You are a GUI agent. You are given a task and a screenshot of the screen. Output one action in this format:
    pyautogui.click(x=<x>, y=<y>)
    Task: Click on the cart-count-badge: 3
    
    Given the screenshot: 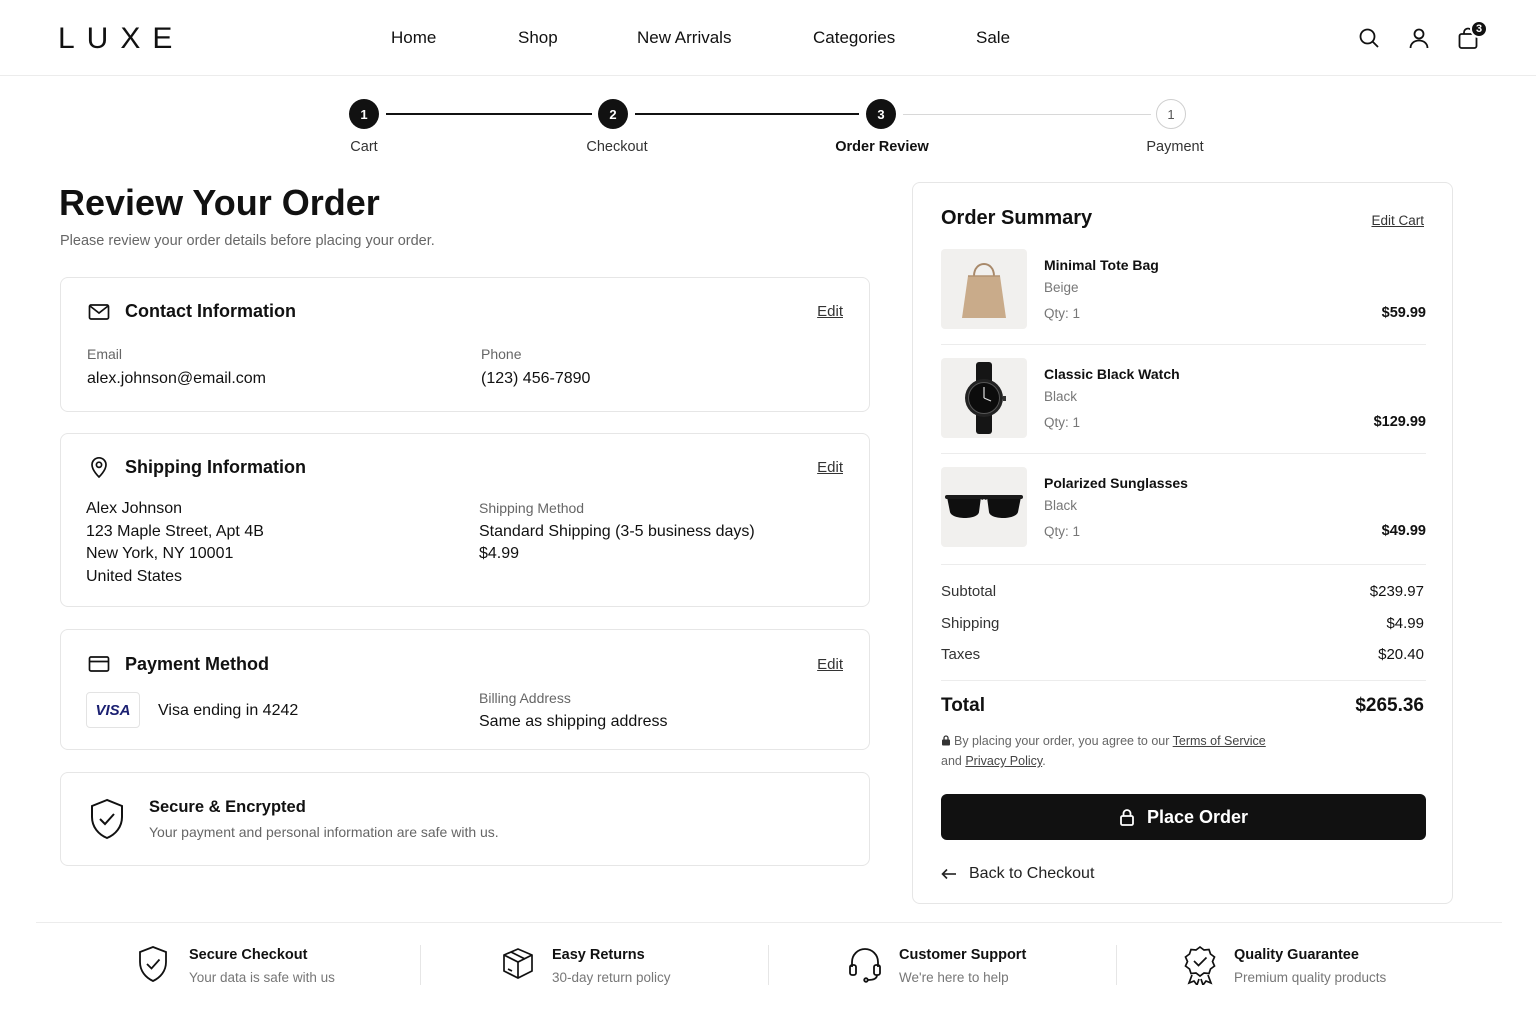 What is the action you would take?
    pyautogui.click(x=1479, y=29)
    